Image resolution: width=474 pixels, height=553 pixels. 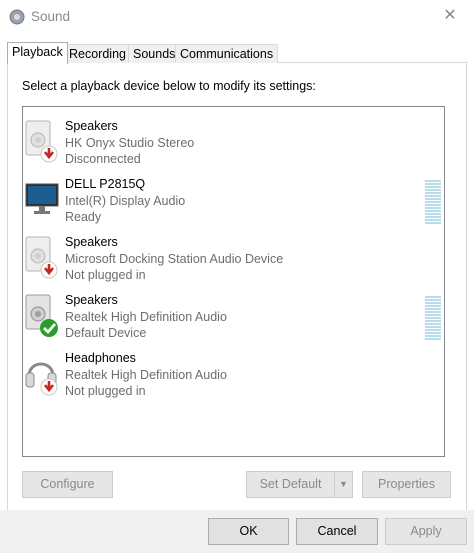 What do you see at coordinates (290, 484) in the screenshot?
I see `set-default-button: Set Default` at bounding box center [290, 484].